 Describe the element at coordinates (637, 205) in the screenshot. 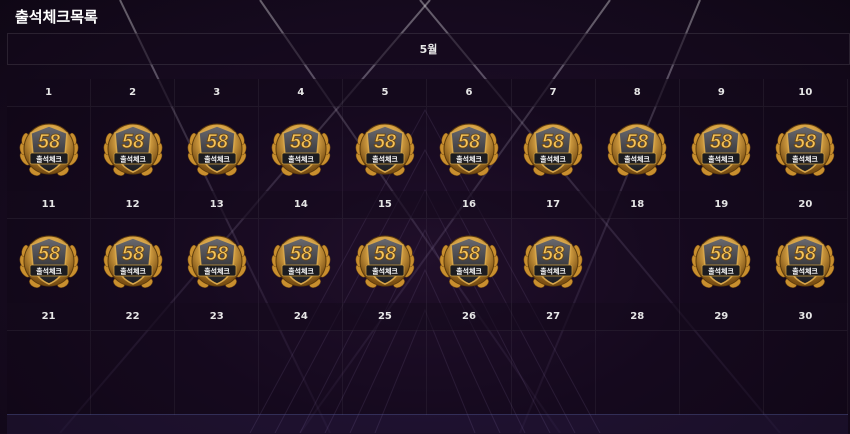

I see `day-number: 18` at that location.